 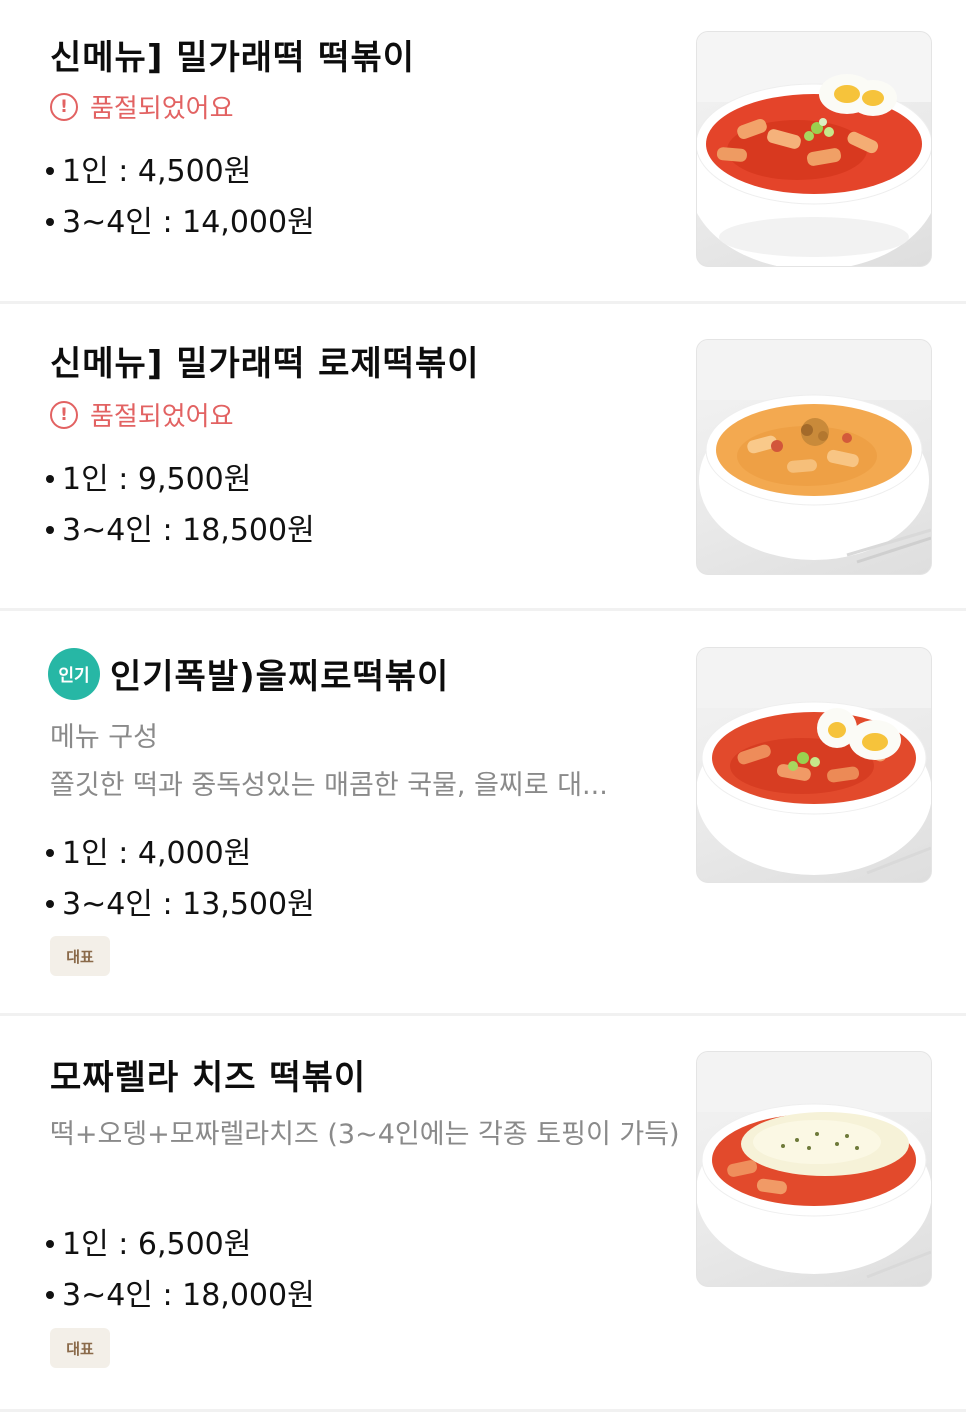 What do you see at coordinates (194, 171) in the screenshot?
I see `price-value: 4,500원` at bounding box center [194, 171].